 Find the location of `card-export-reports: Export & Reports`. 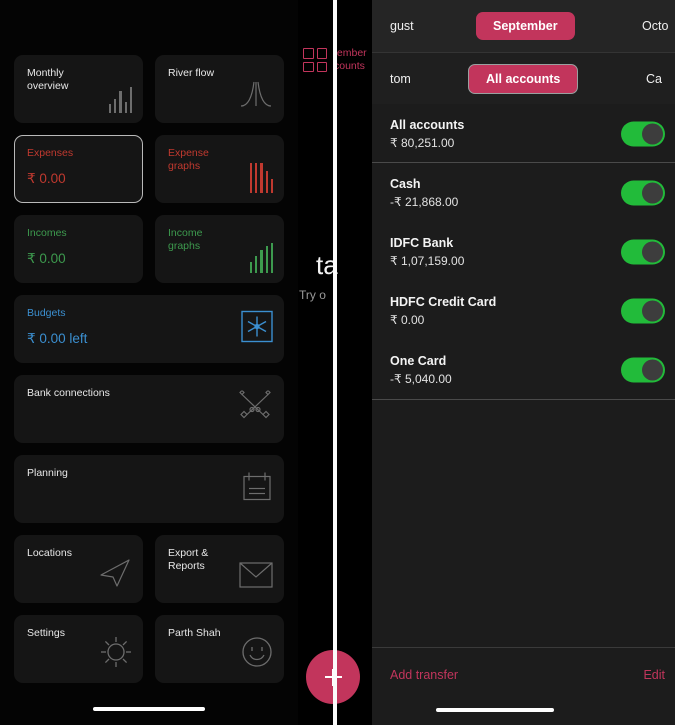

card-export-reports: Export & Reports is located at coordinates (219, 569).